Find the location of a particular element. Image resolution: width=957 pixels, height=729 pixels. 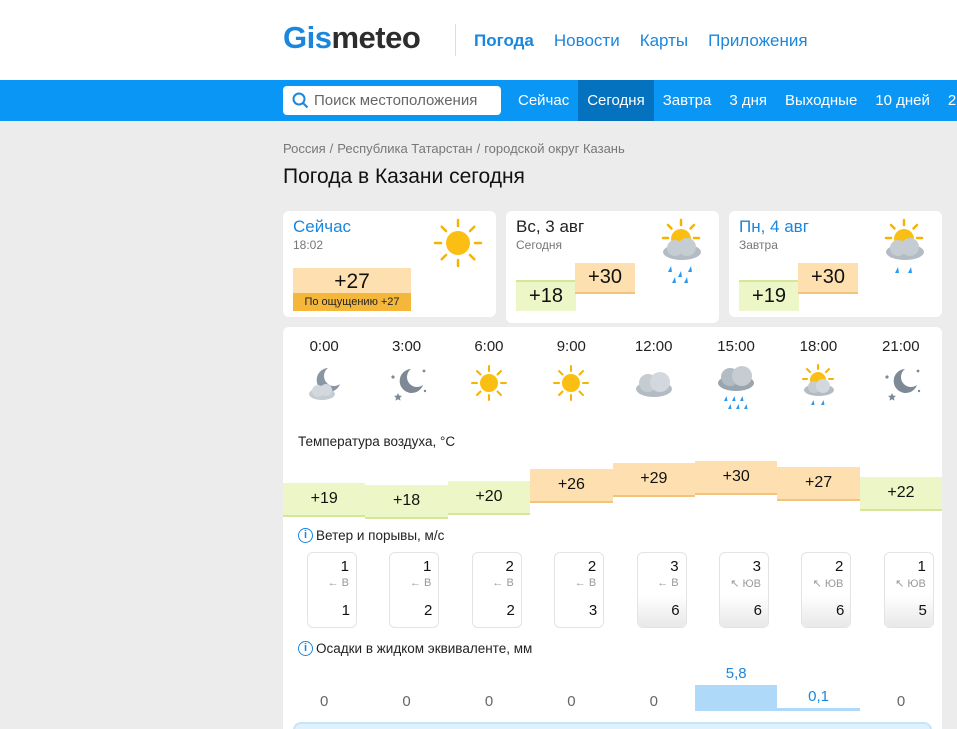

precip-row: 0 0 0 0 0 5,8 0,1 0 is located at coordinates (612, 691).